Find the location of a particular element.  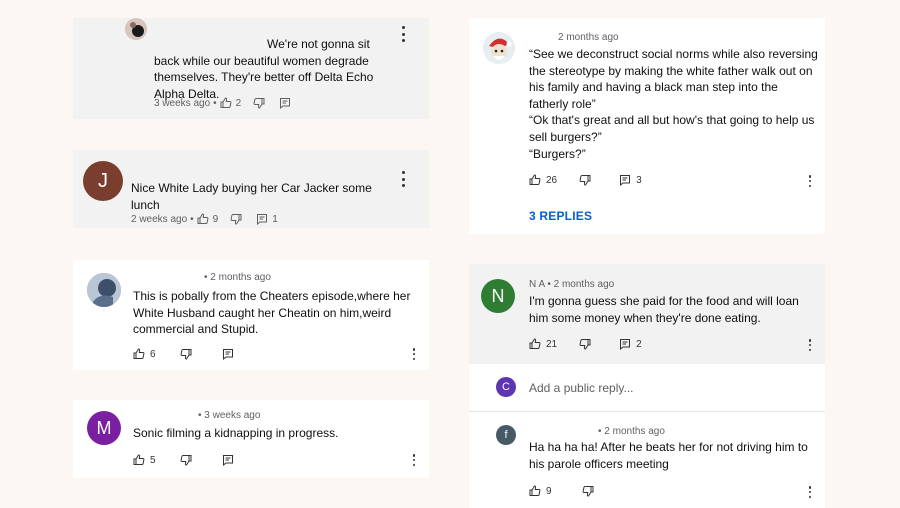

view-replies-link: 3 REPLIES is located at coordinates (560, 216).